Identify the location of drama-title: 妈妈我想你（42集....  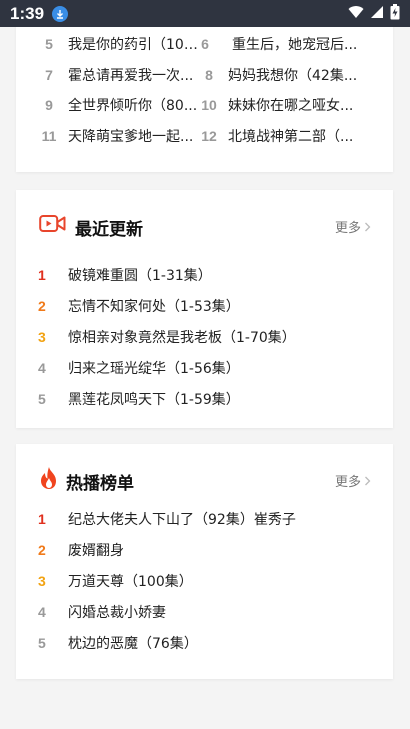
(293, 76).